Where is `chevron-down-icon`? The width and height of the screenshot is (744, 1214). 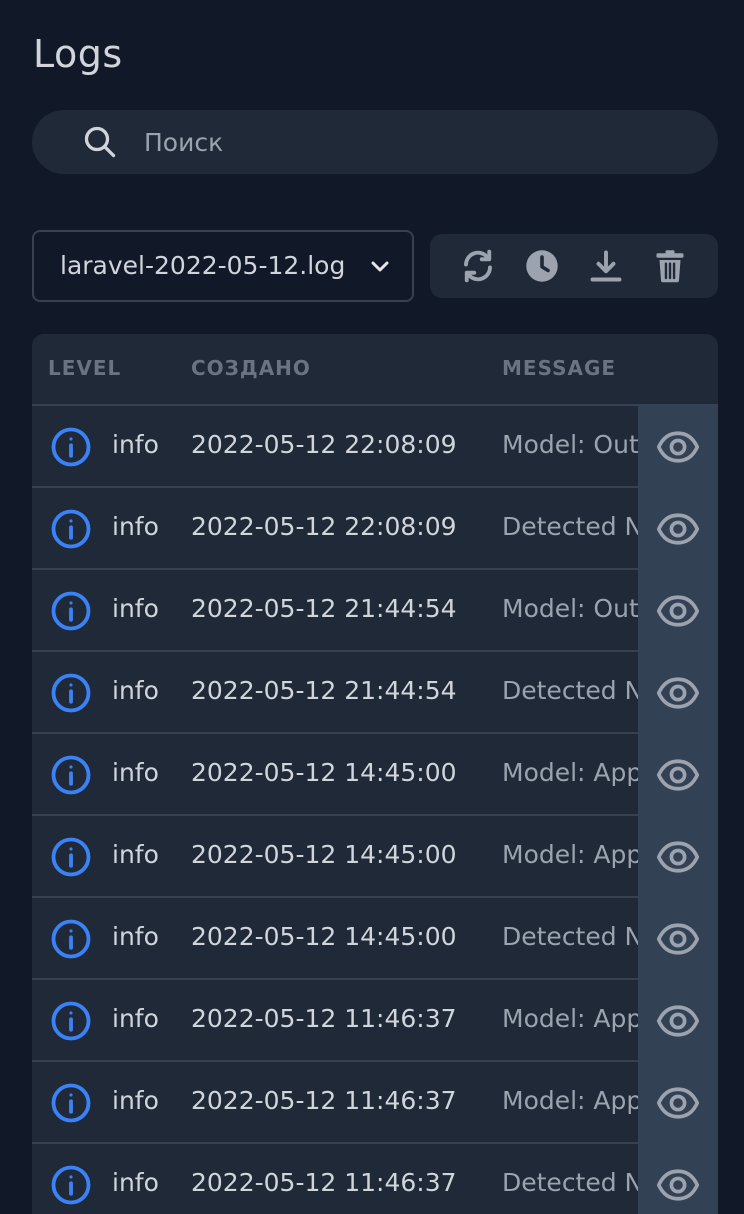
chevron-down-icon is located at coordinates (380, 266).